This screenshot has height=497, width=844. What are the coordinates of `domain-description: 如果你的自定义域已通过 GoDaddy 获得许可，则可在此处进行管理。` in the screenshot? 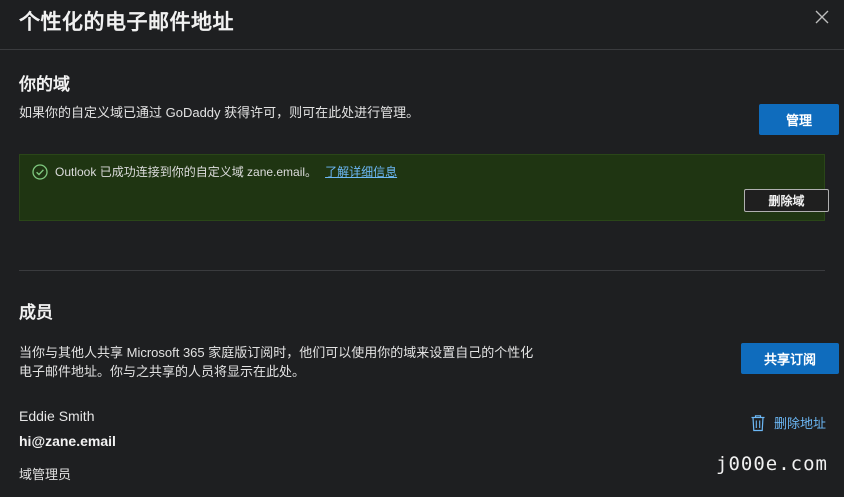 It's located at (219, 112).